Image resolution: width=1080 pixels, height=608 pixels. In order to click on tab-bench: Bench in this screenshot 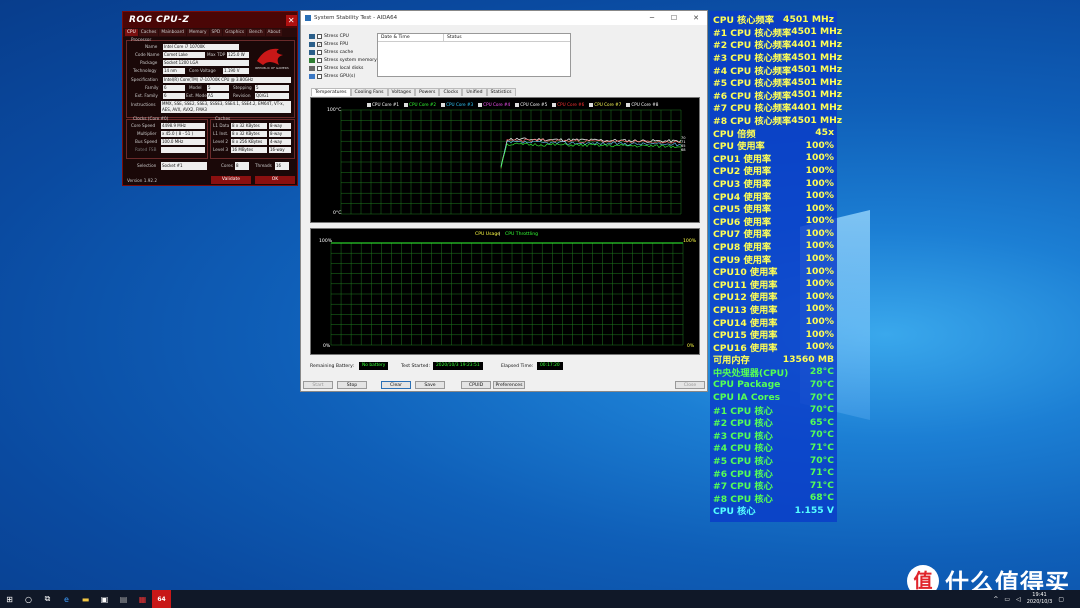, I will do `click(256, 32)`.